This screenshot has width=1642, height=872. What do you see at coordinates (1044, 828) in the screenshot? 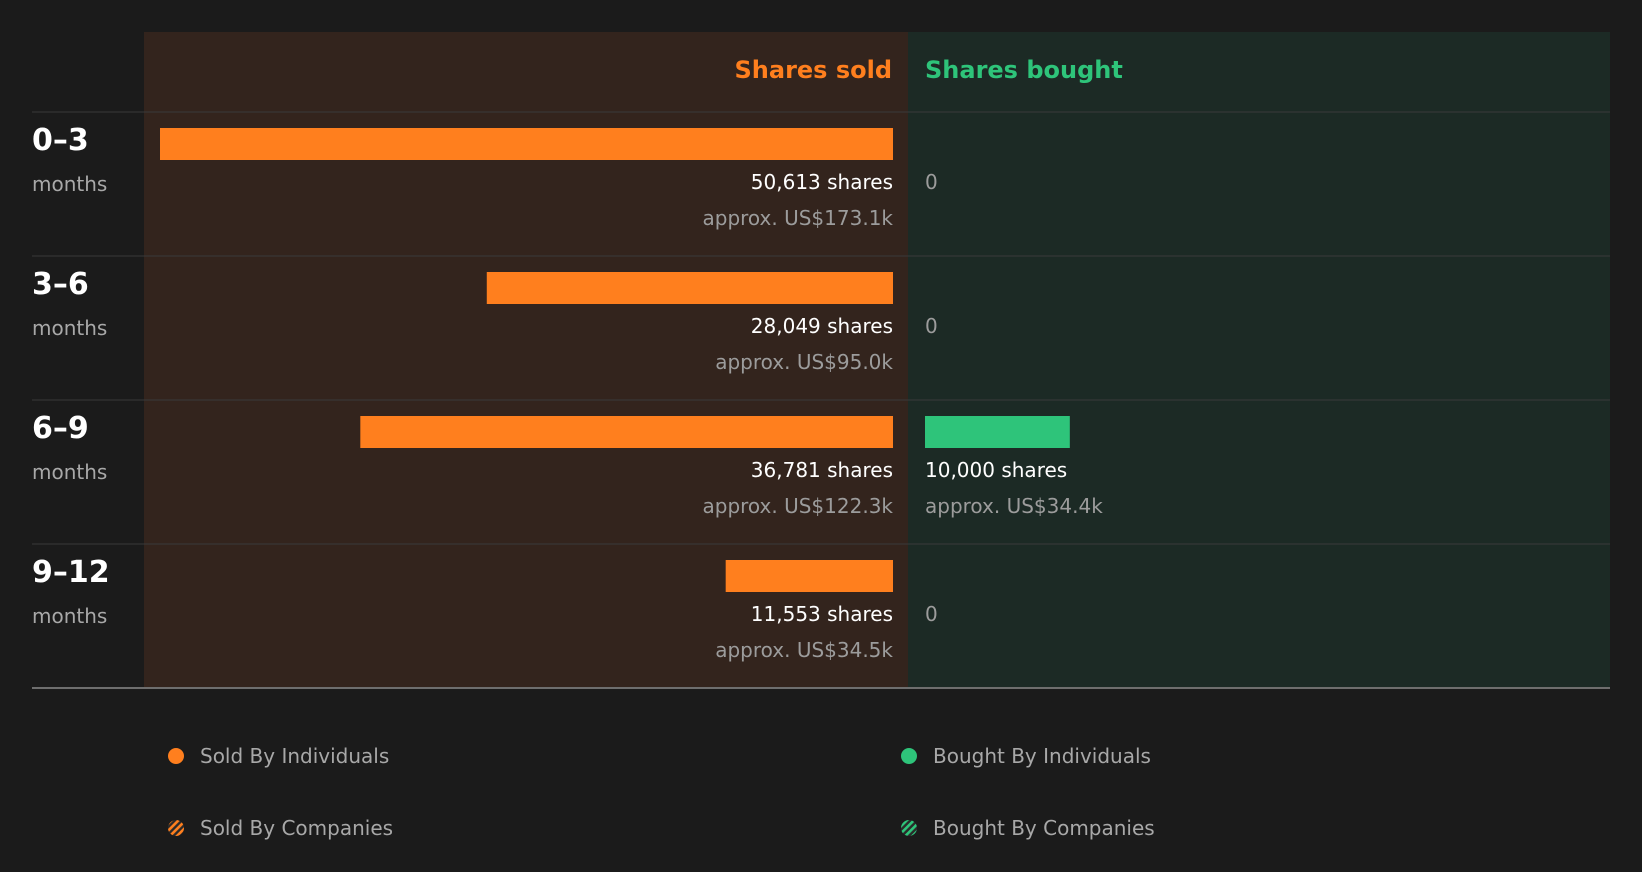
I see `legend-label: Bought By Companies` at bounding box center [1044, 828].